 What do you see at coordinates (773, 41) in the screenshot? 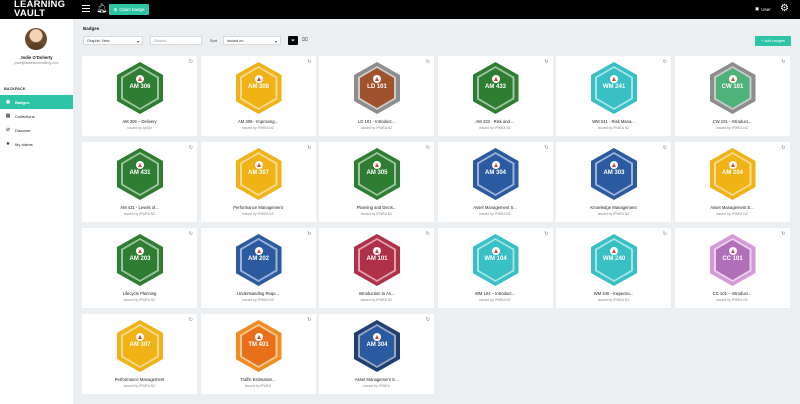
I see `add-badges-button: + Add badges` at bounding box center [773, 41].